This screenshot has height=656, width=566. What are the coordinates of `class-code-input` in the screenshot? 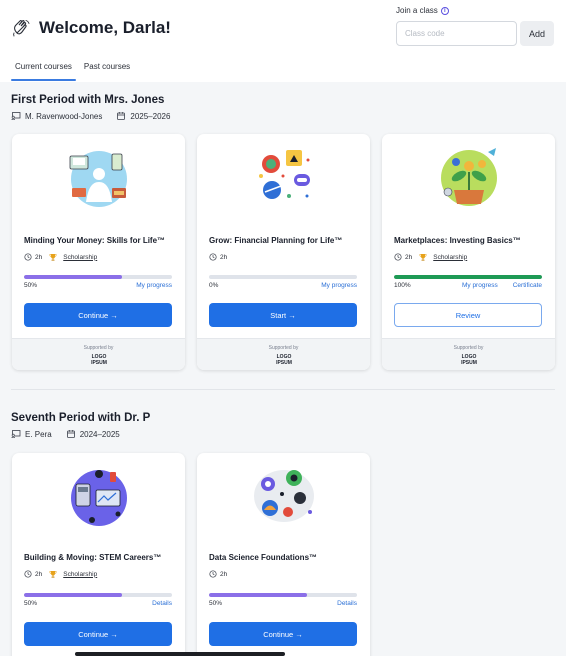 It's located at (456, 33).